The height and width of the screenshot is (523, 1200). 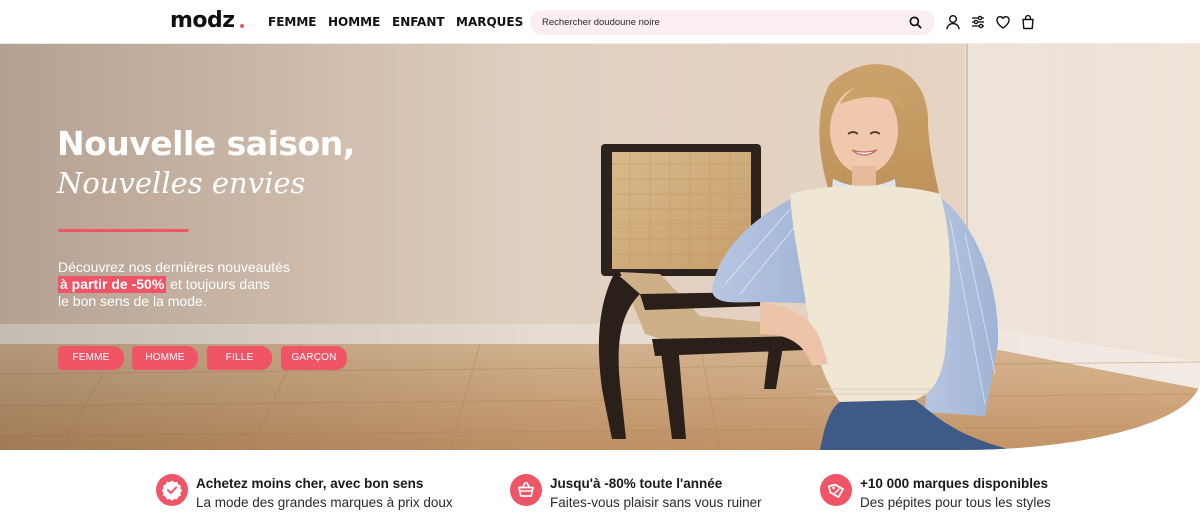 What do you see at coordinates (732, 22) in the screenshot?
I see `search-input: Rechercher doudoune noire` at bounding box center [732, 22].